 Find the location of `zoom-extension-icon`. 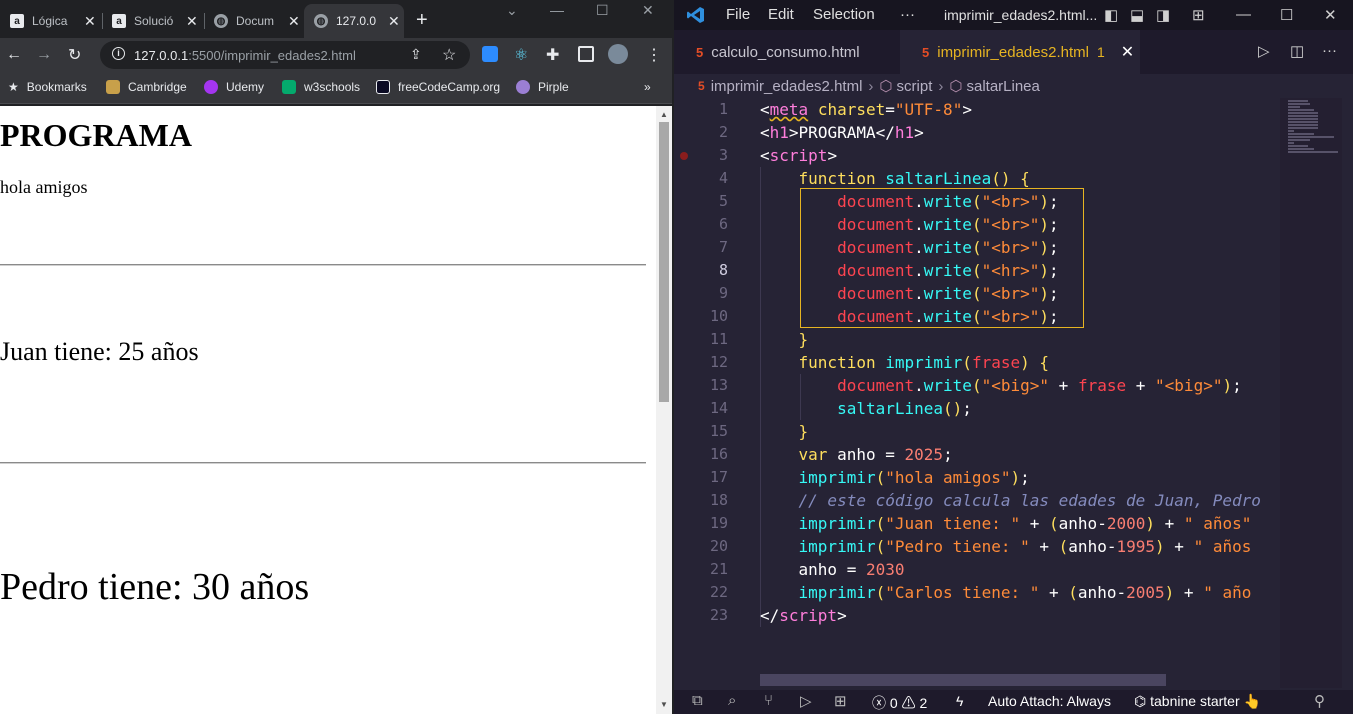

zoom-extension-icon is located at coordinates (490, 54).